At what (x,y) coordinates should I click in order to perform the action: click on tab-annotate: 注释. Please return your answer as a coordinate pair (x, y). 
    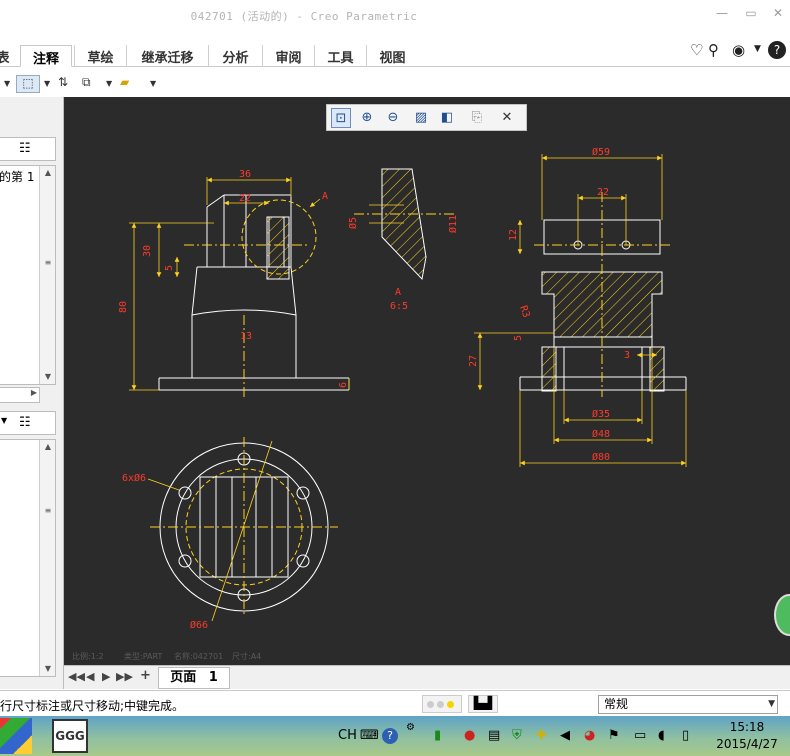
    Looking at the image, I should click on (46, 56).